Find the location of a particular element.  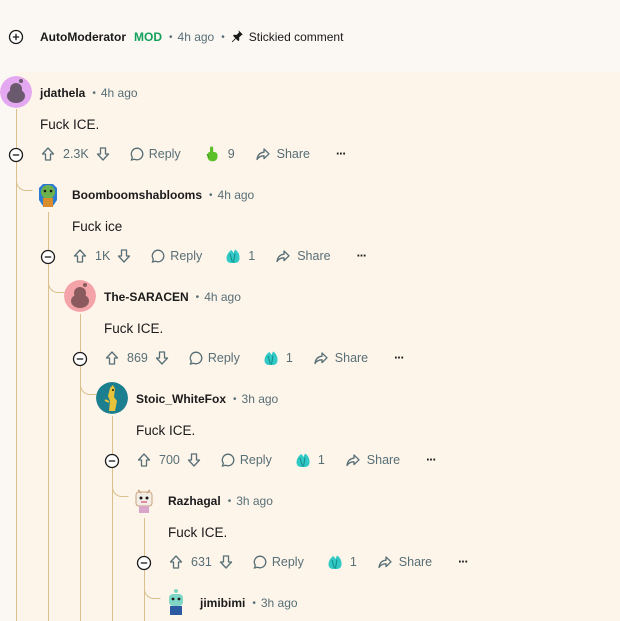

username: AutoModerator is located at coordinates (83, 37).